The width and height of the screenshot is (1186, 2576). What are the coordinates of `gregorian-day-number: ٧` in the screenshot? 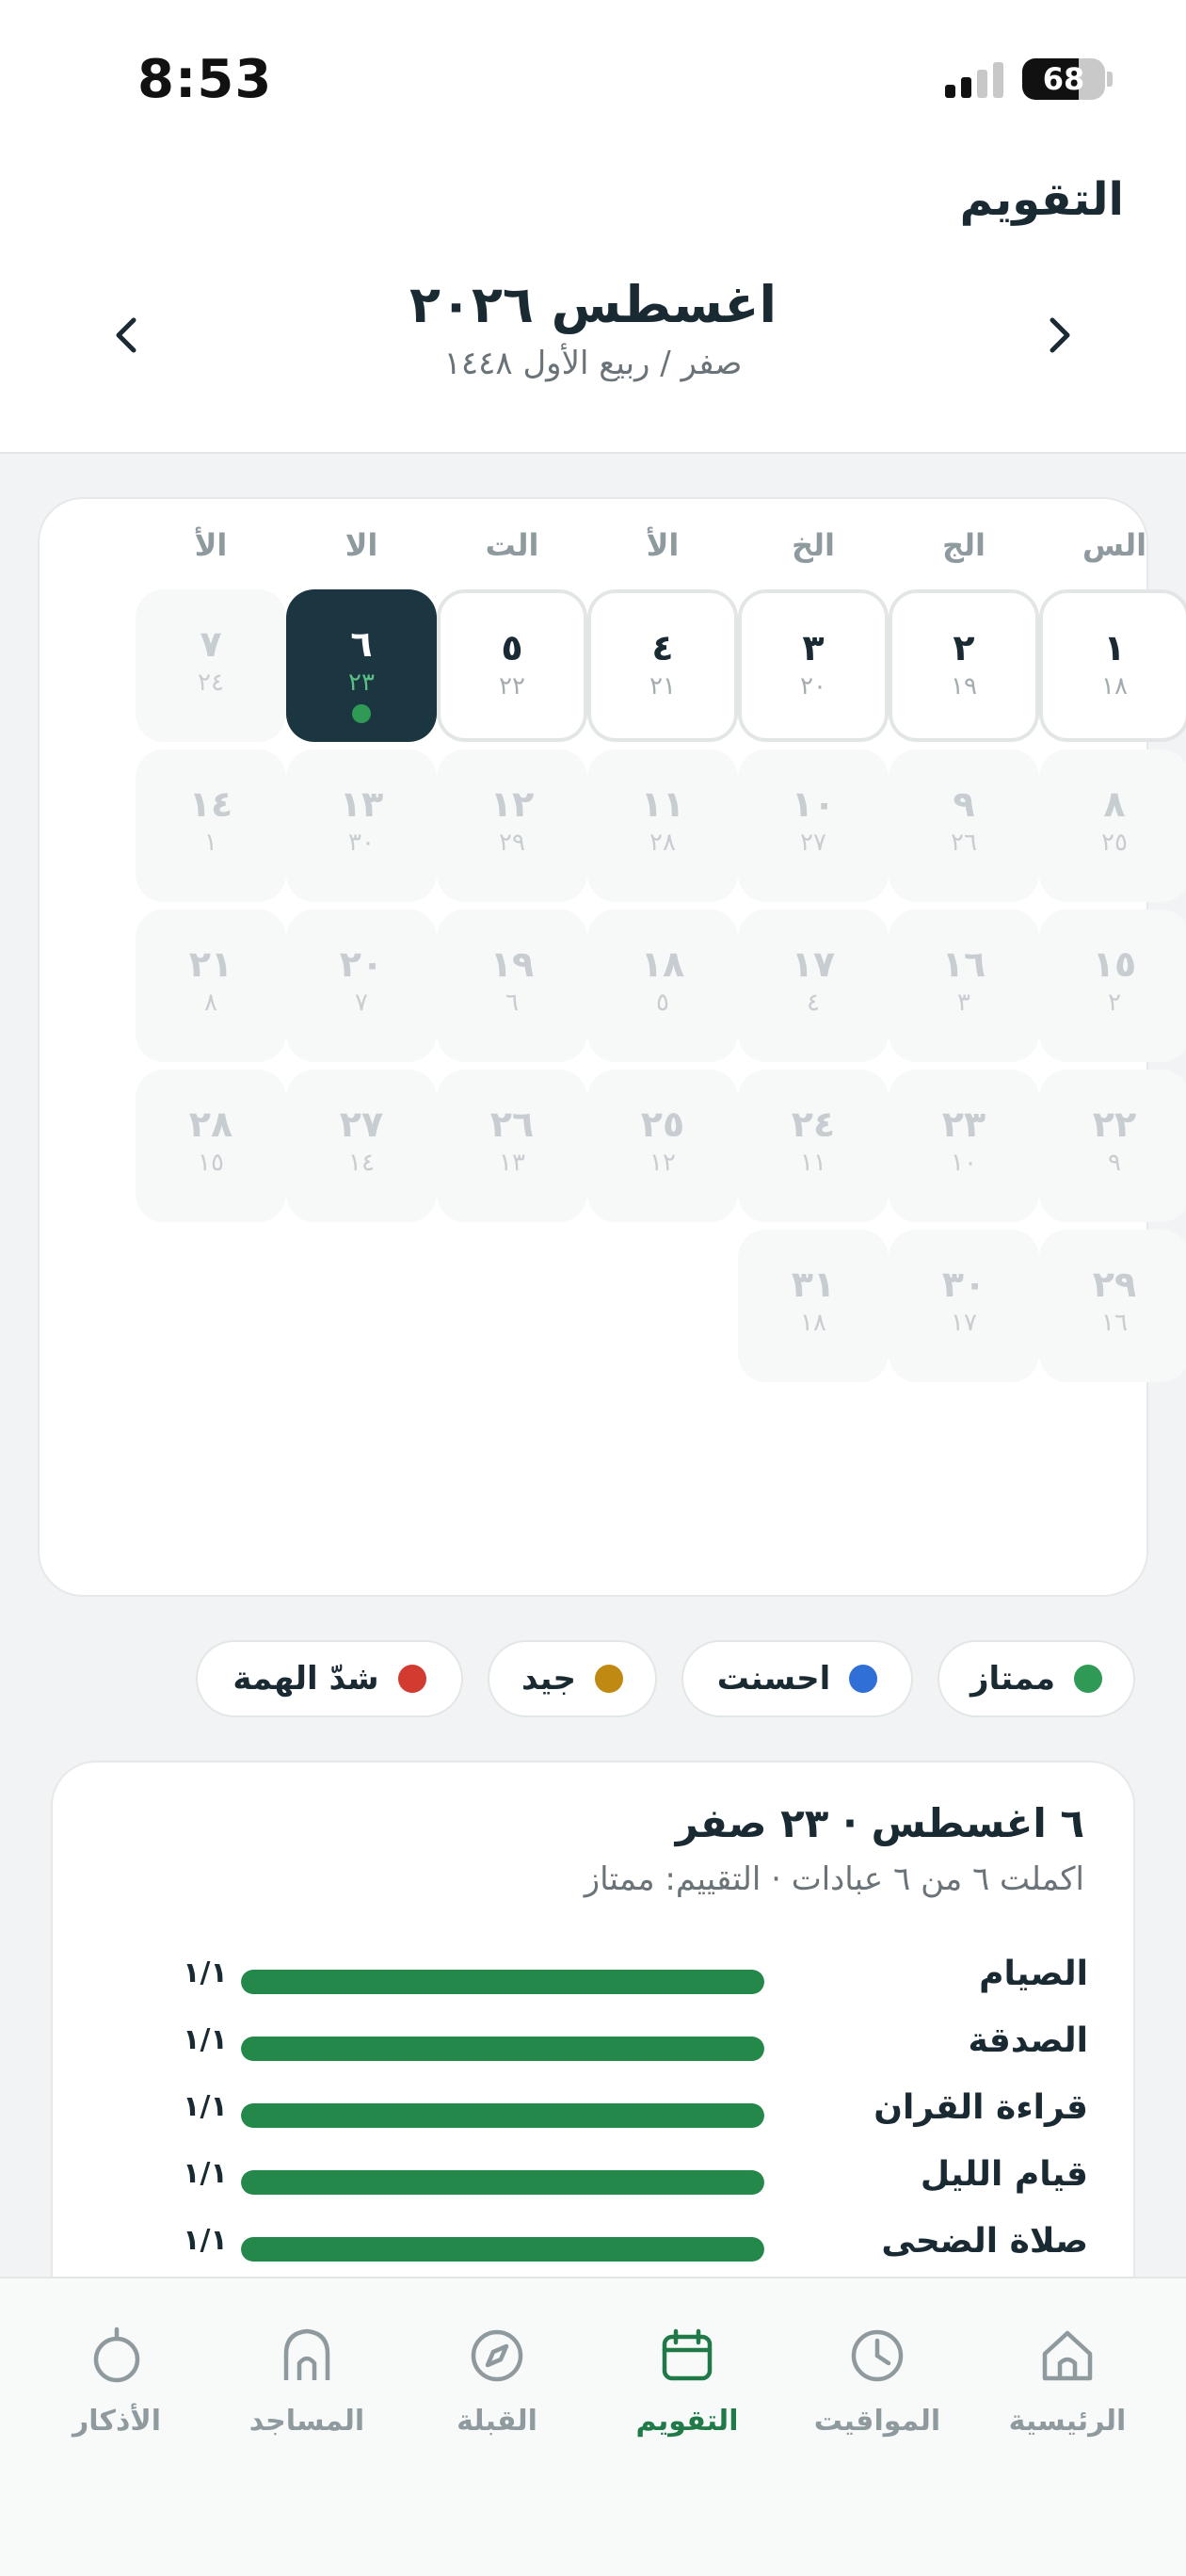 It's located at (211, 644).